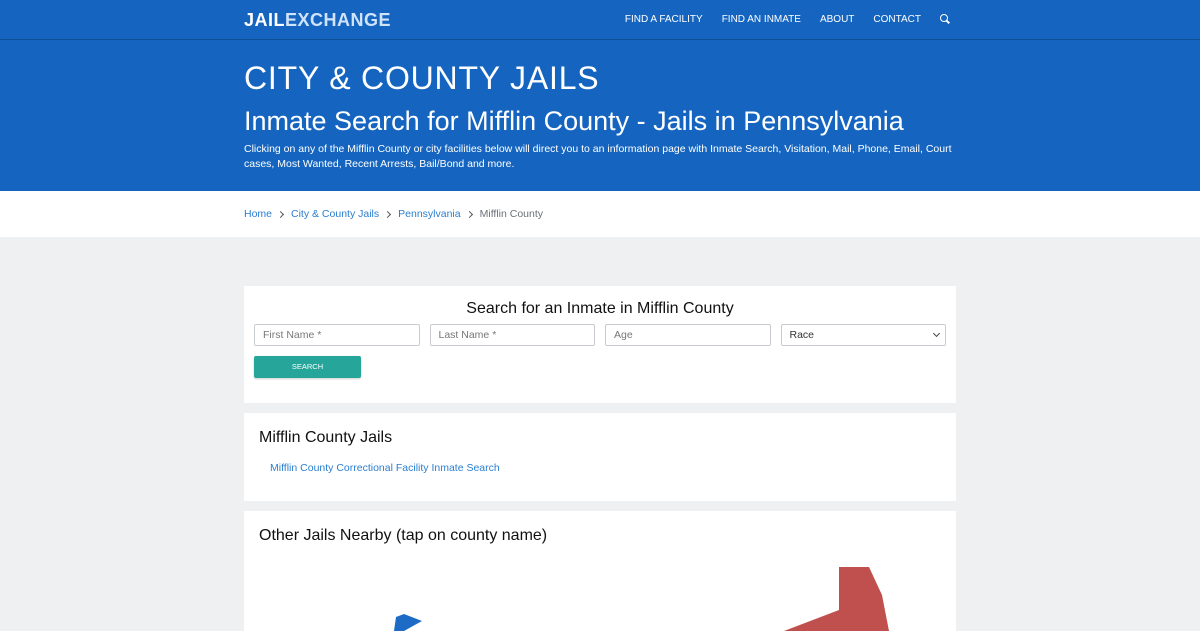  Describe the element at coordinates (258, 214) in the screenshot. I see `breadcrumb-home: Home` at that location.